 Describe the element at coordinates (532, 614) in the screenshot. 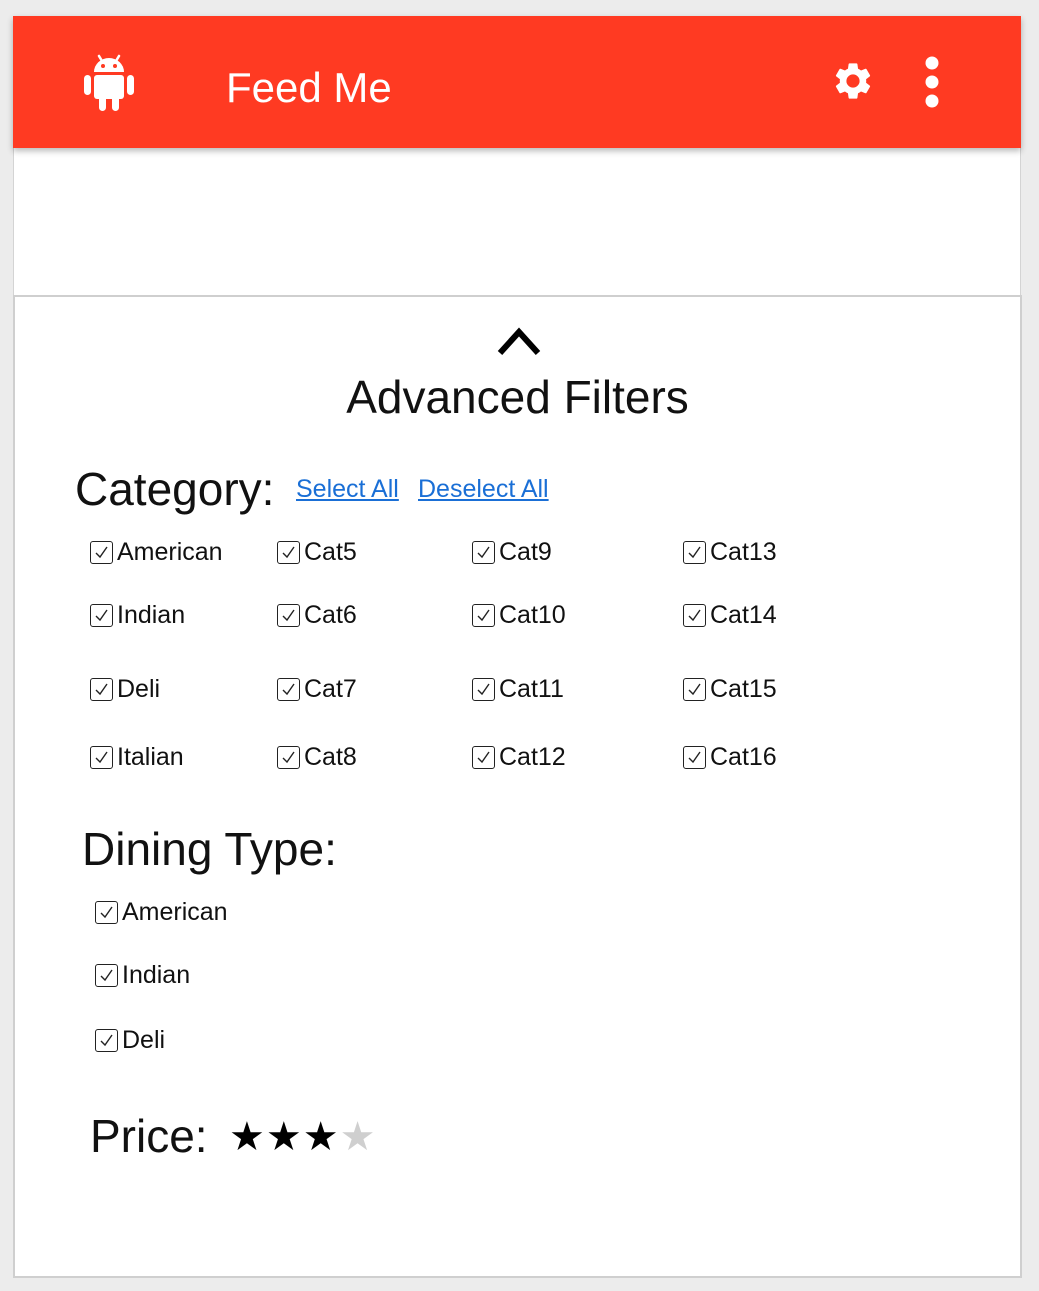

I see `checkbox-label: Cat10` at that location.